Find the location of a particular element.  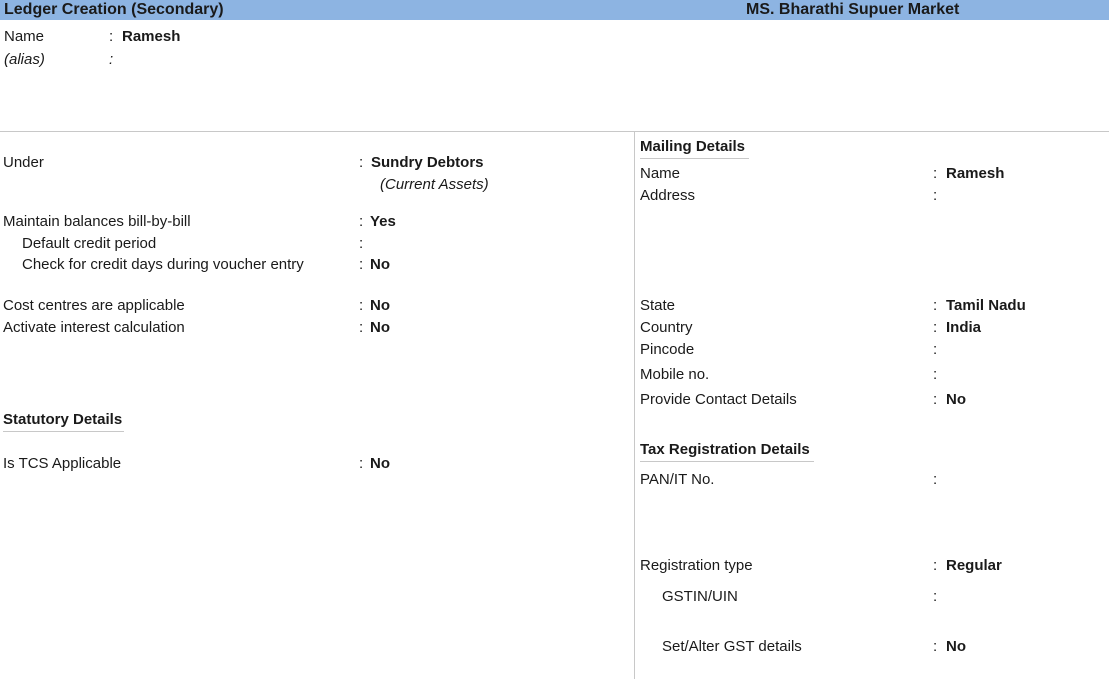

country-input: India is located at coordinates (963, 327).